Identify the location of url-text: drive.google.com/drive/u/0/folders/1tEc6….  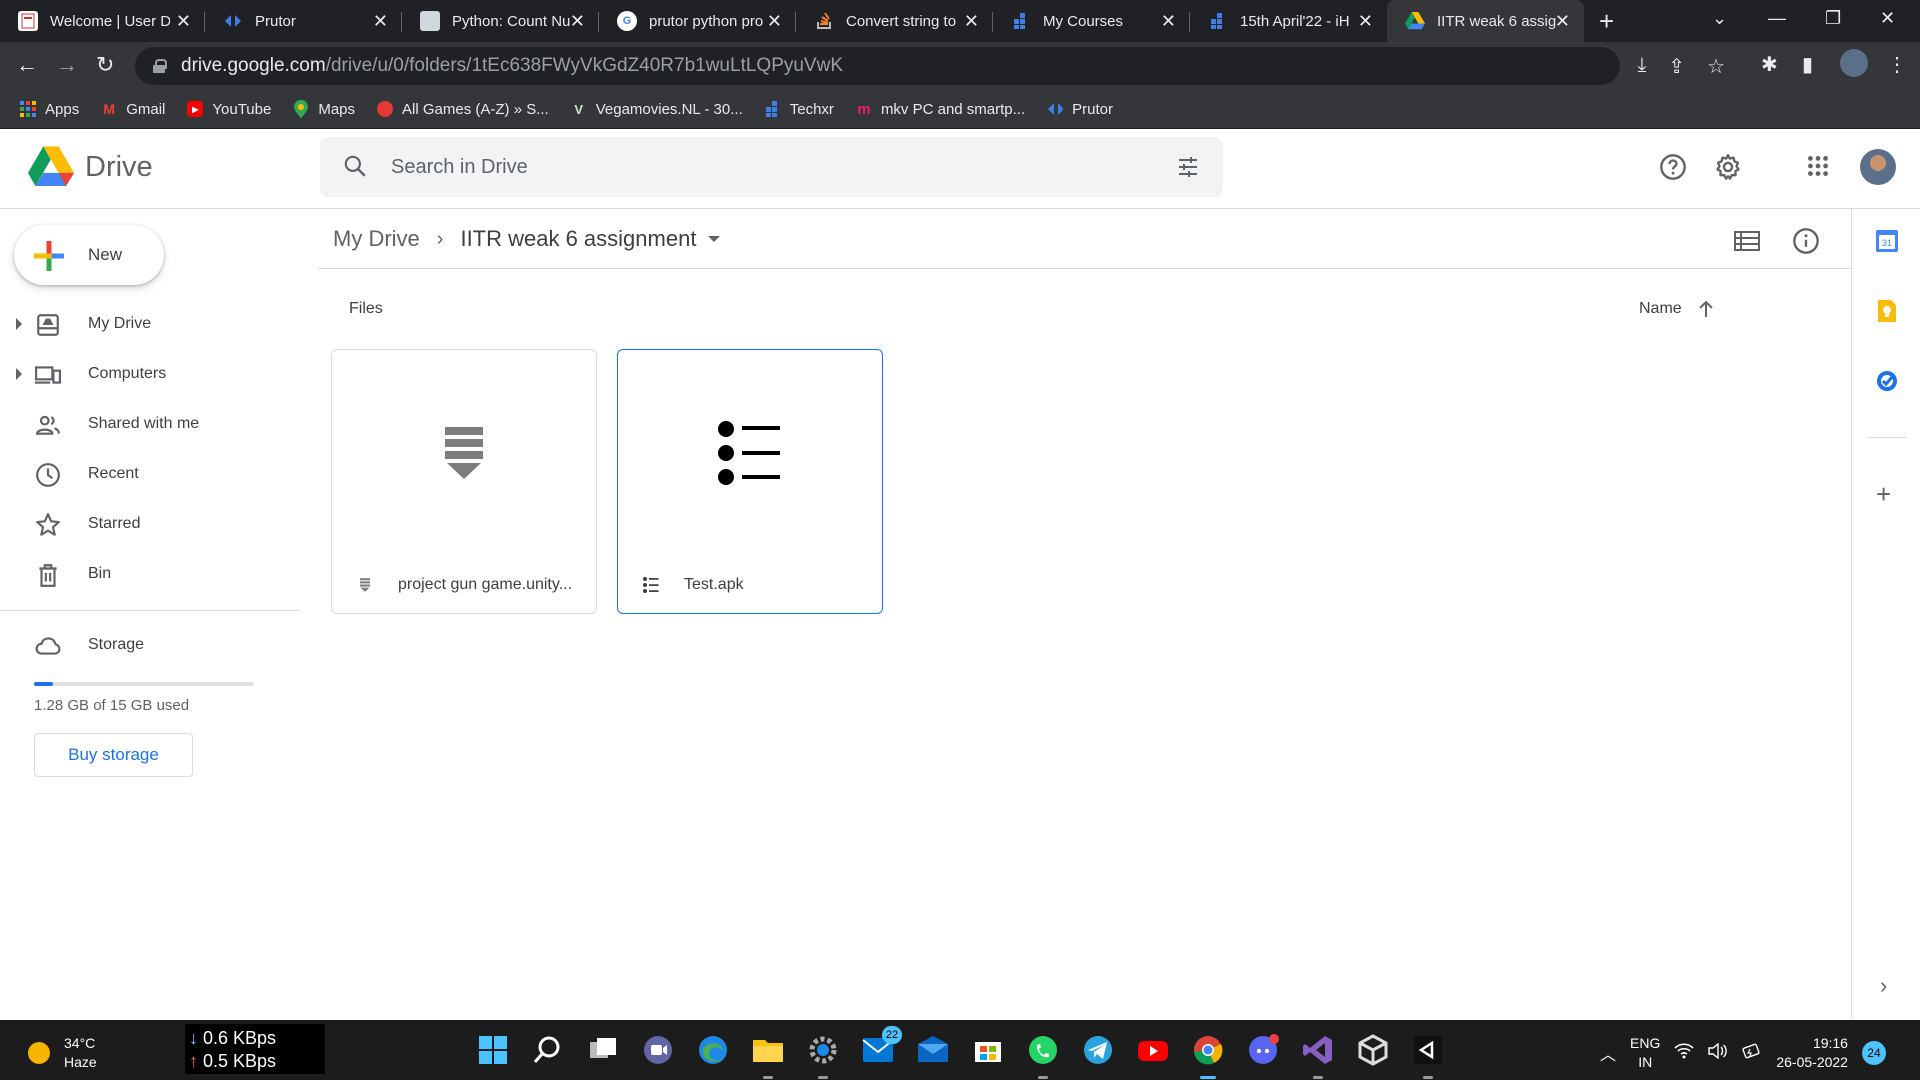
(512, 66).